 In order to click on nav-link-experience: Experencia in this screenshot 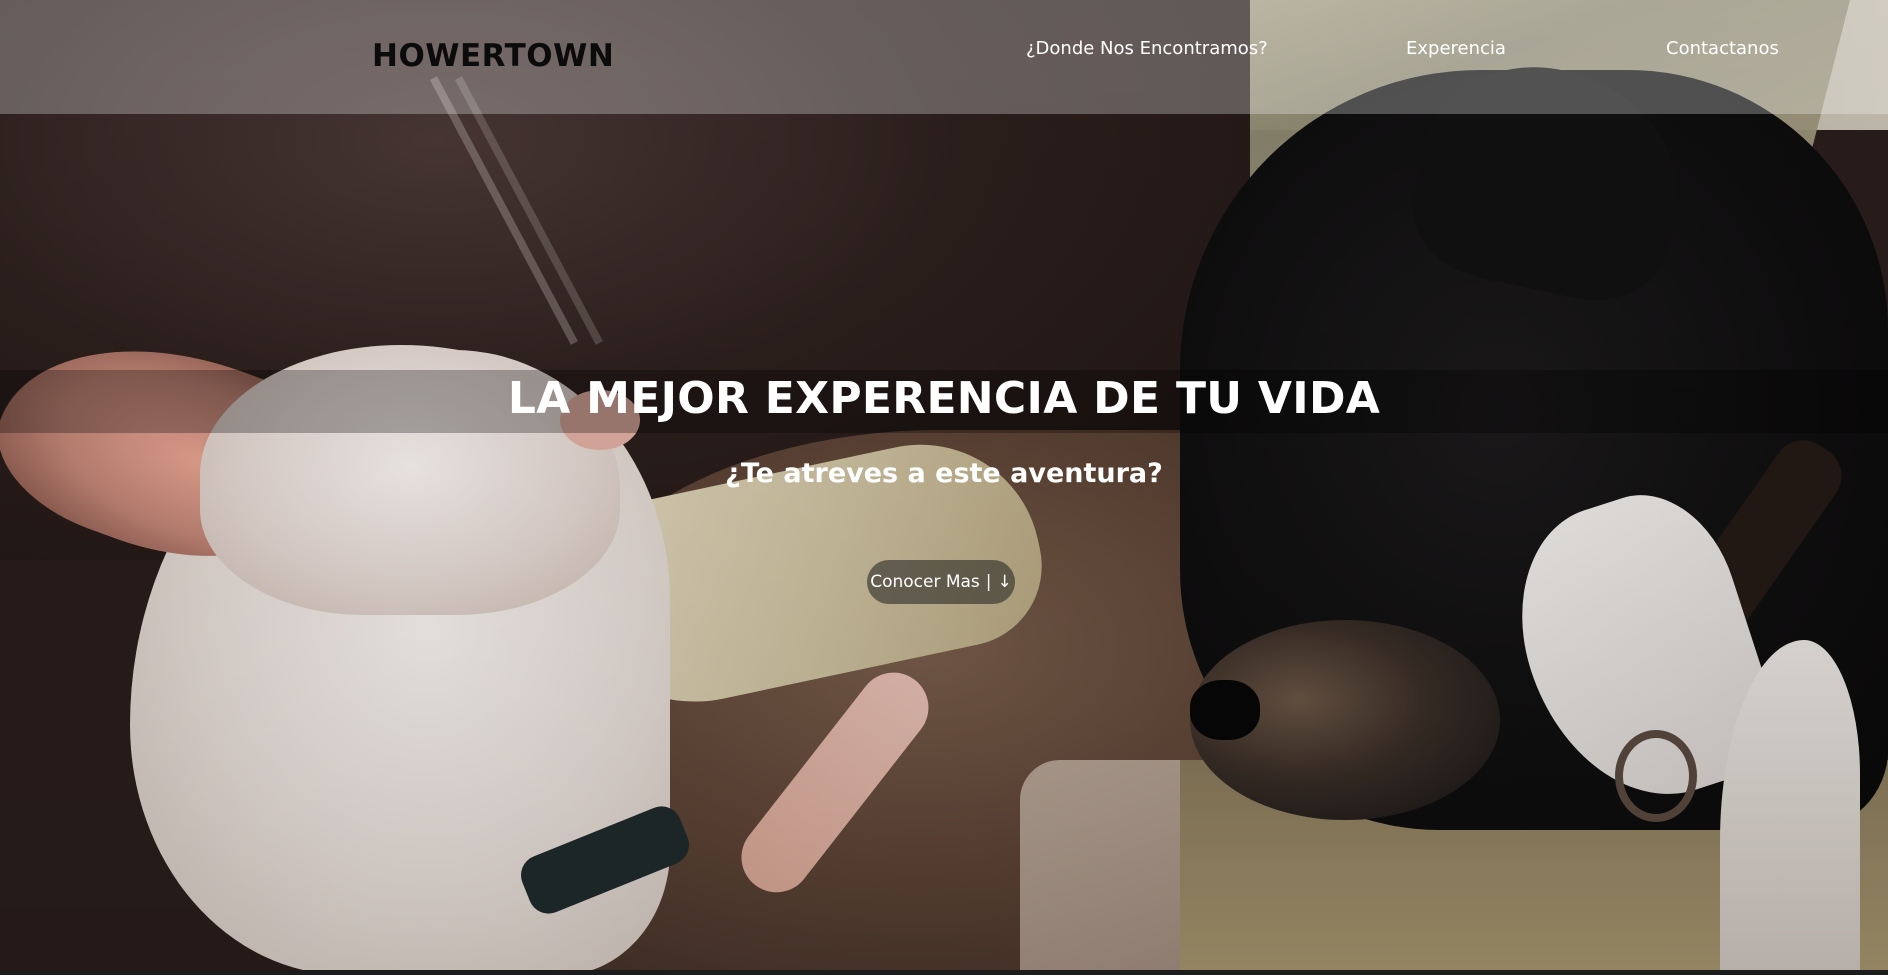, I will do `click(1461, 48)`.